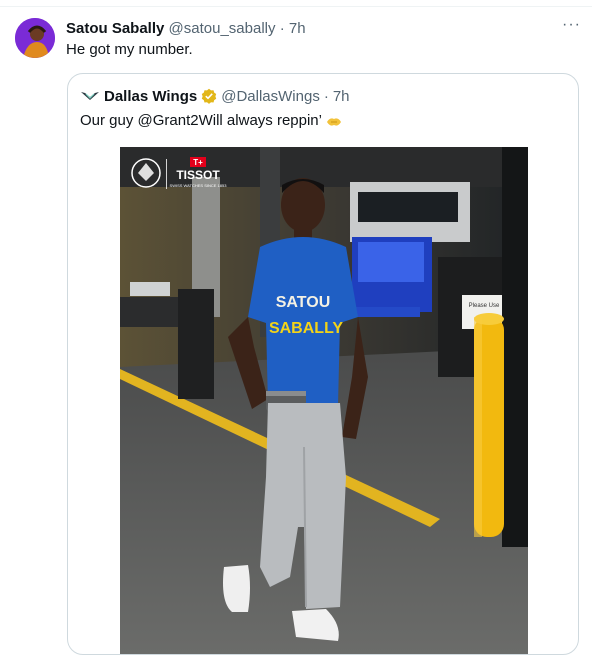 The height and width of the screenshot is (657, 592). What do you see at coordinates (270, 96) in the screenshot?
I see `quoted-author-handle: @DallasWings` at bounding box center [270, 96].